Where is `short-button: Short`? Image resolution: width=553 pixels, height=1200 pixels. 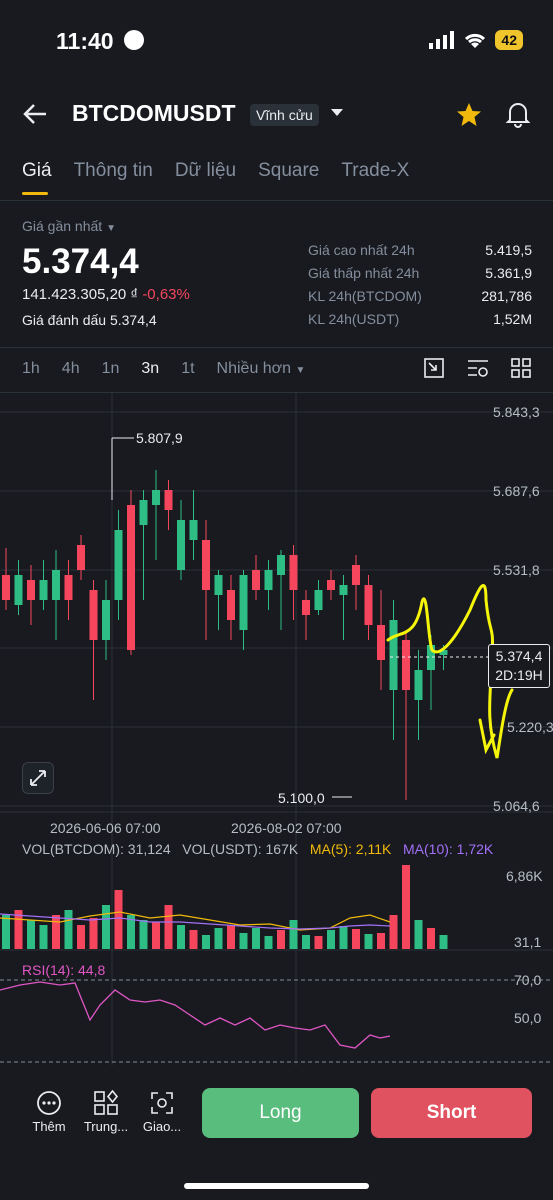 short-button: Short is located at coordinates (451, 1113).